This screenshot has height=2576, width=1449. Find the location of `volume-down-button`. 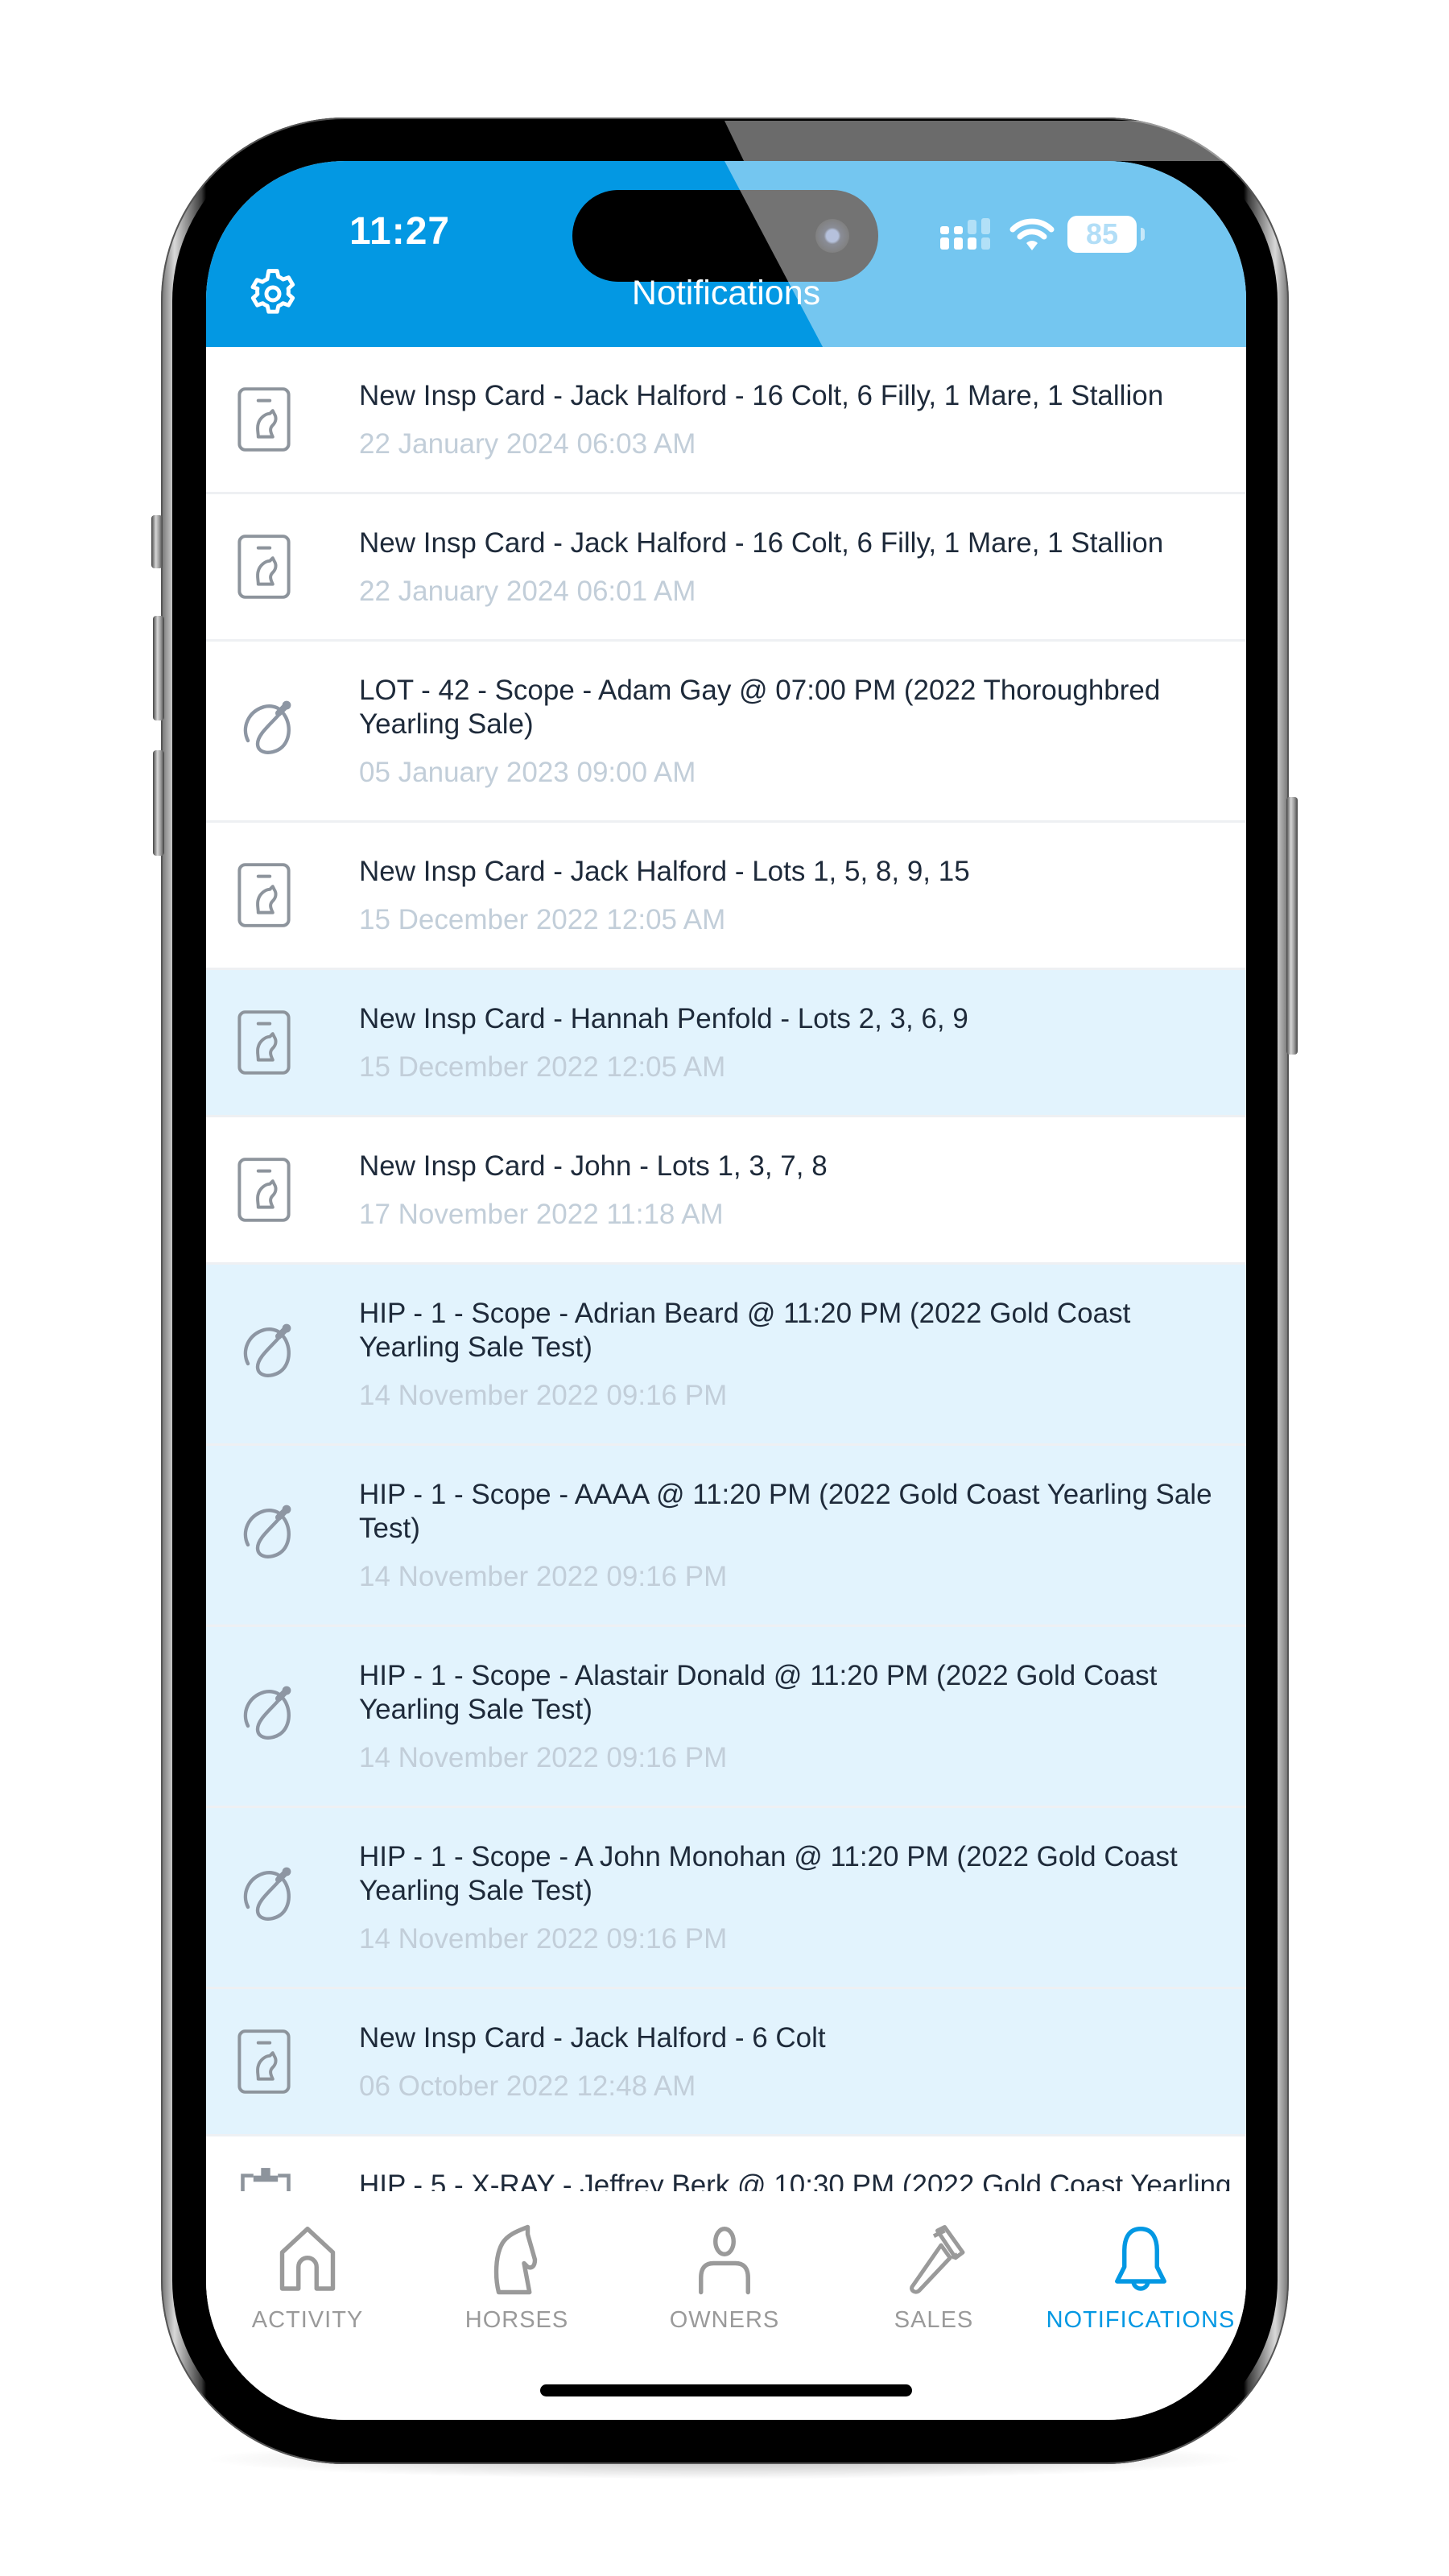

volume-down-button is located at coordinates (158, 803).